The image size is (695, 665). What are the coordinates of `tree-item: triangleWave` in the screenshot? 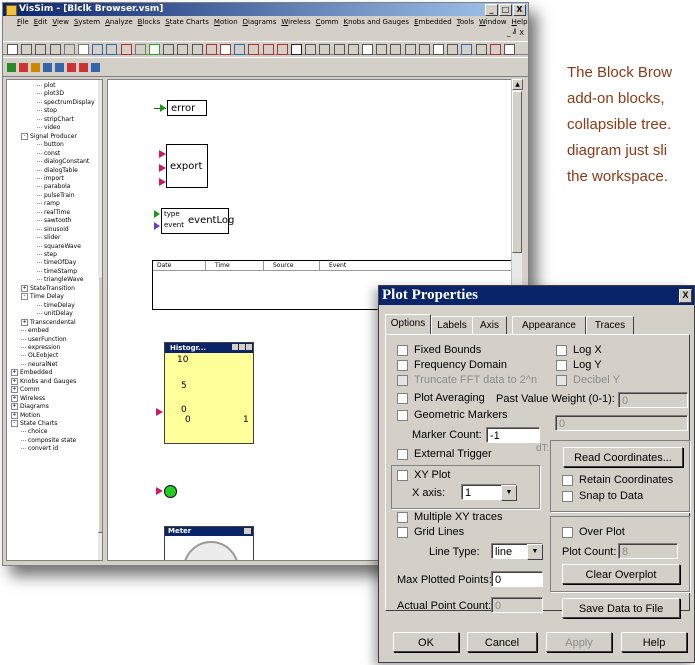 It's located at (60, 280).